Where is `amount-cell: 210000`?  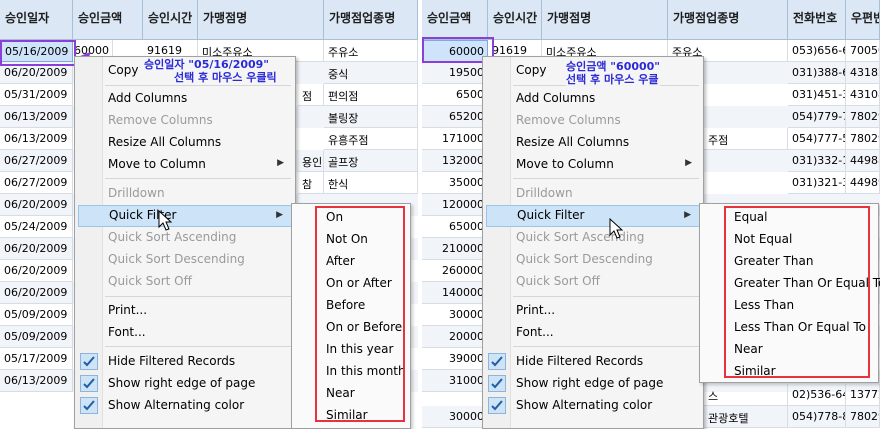
amount-cell: 210000 is located at coordinates (455, 249).